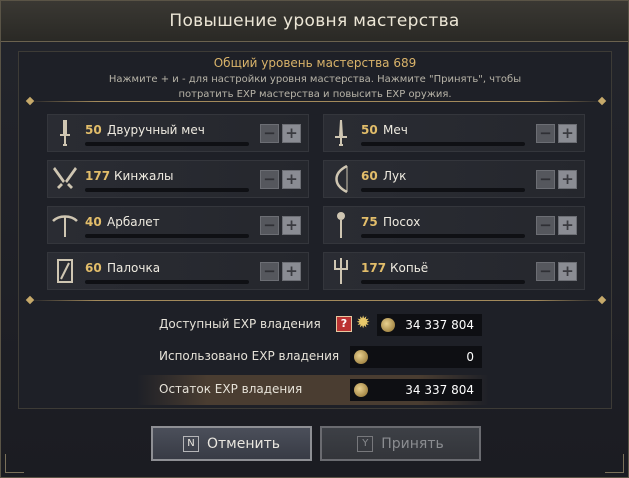  I want to click on used-exp-box: 0, so click(416, 357).